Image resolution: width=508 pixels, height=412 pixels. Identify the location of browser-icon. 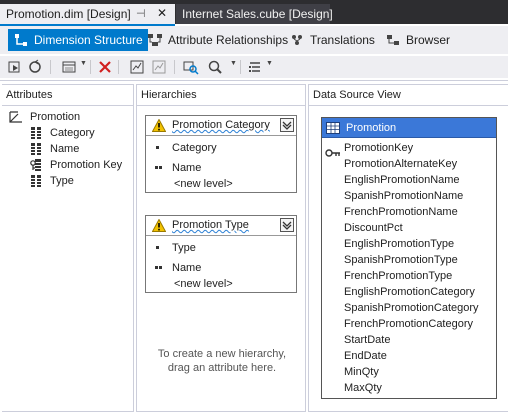
(393, 40).